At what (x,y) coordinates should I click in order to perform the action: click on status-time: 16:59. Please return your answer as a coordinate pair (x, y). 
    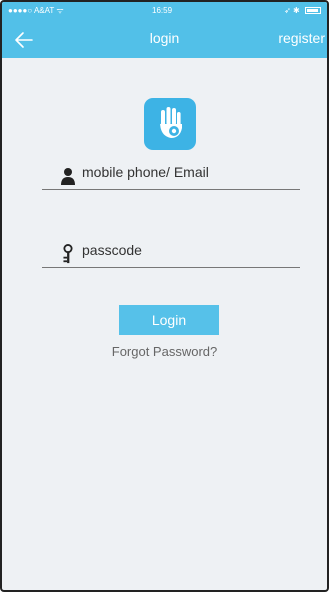
    Looking at the image, I should click on (162, 10).